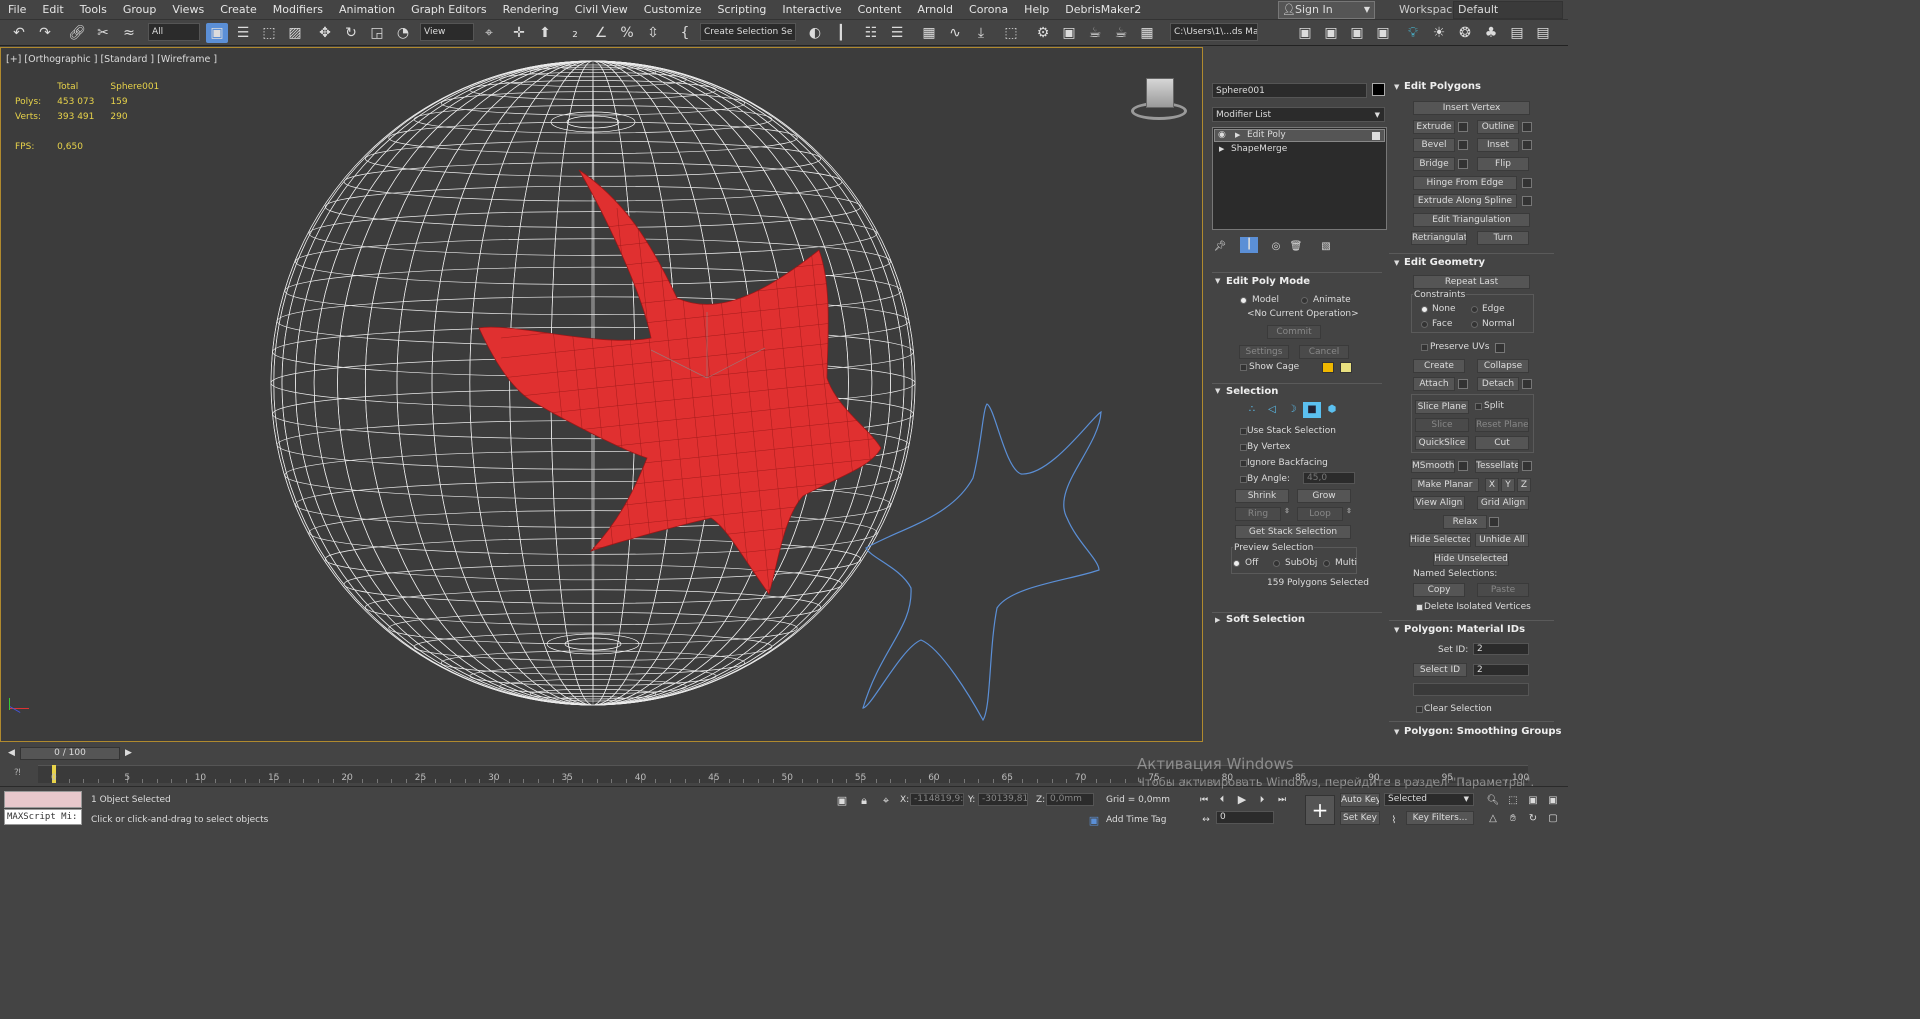 The height and width of the screenshot is (1019, 1920). I want to click on edit-geometry-title: Edit Geometry, so click(1444, 262).